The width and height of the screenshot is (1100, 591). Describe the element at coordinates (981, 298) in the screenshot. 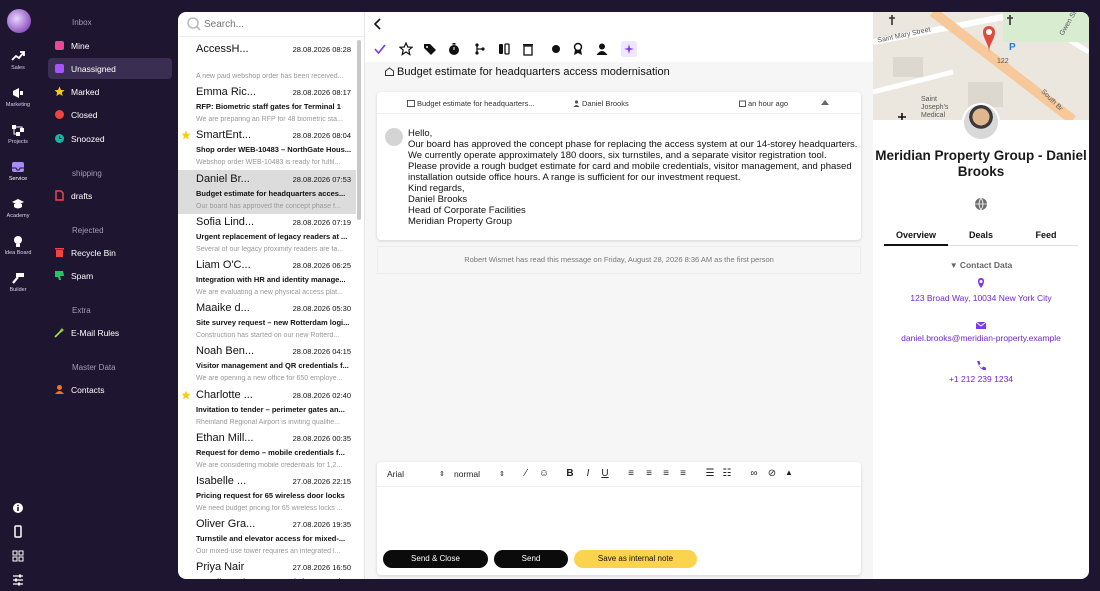

I see `contact-address: 123 Broad Way, 10034 New York City` at that location.